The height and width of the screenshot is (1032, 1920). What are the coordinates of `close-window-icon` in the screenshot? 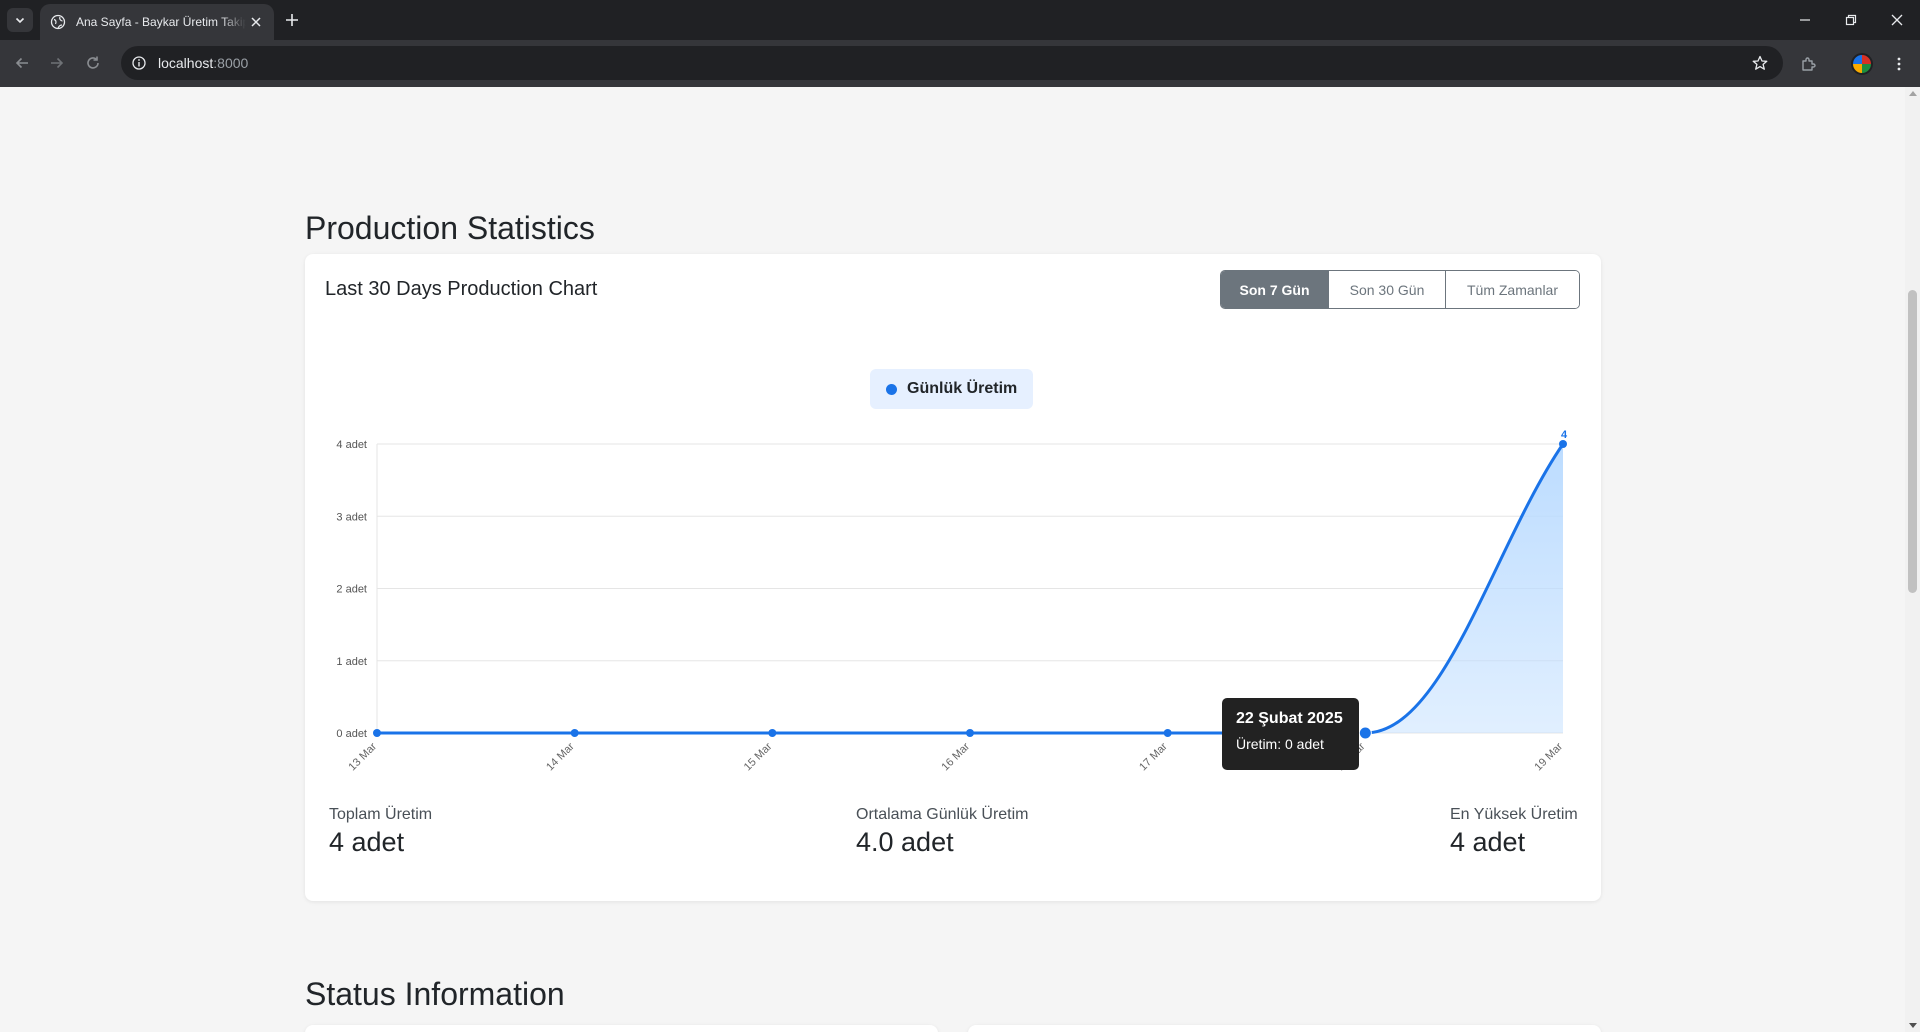 It's located at (1897, 20).